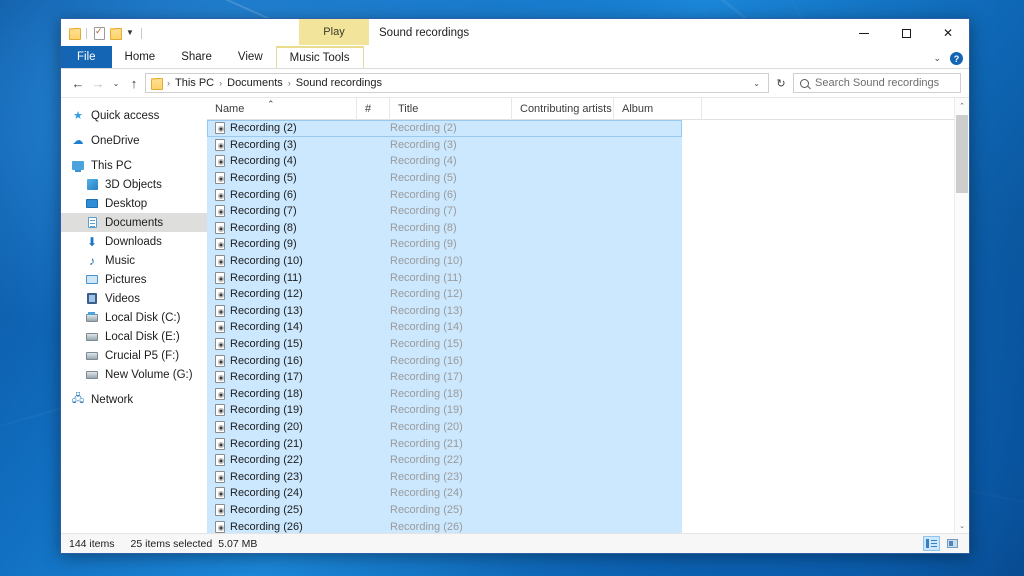 This screenshot has width=1024, height=576. What do you see at coordinates (952, 543) in the screenshot?
I see `large-icons-view-button` at bounding box center [952, 543].